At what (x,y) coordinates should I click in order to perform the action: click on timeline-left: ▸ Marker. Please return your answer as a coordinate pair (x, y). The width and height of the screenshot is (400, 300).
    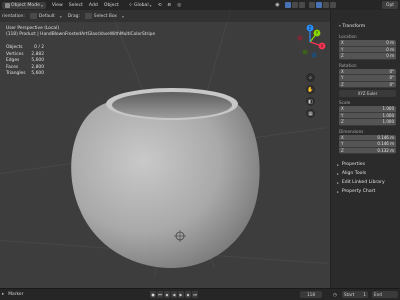
    Looking at the image, I should click on (11, 294).